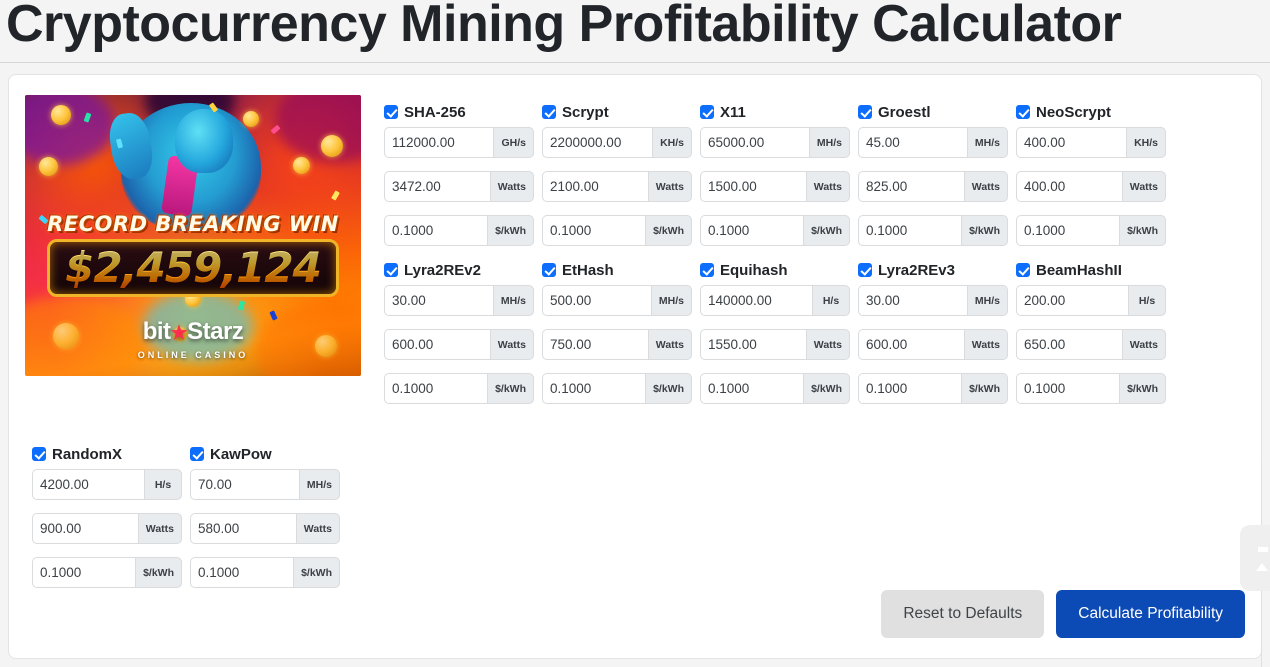 This screenshot has width=1270, height=667. Describe the element at coordinates (865, 270) in the screenshot. I see `algorithm-checkbox-lyra2rev3` at that location.